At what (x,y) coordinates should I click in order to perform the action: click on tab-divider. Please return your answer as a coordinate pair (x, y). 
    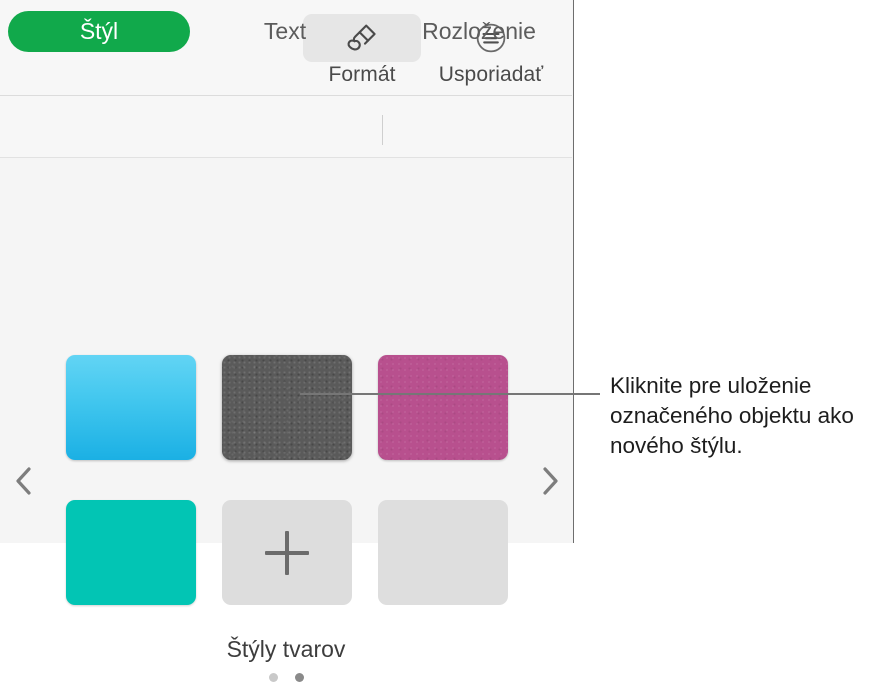
    Looking at the image, I should click on (382, 130).